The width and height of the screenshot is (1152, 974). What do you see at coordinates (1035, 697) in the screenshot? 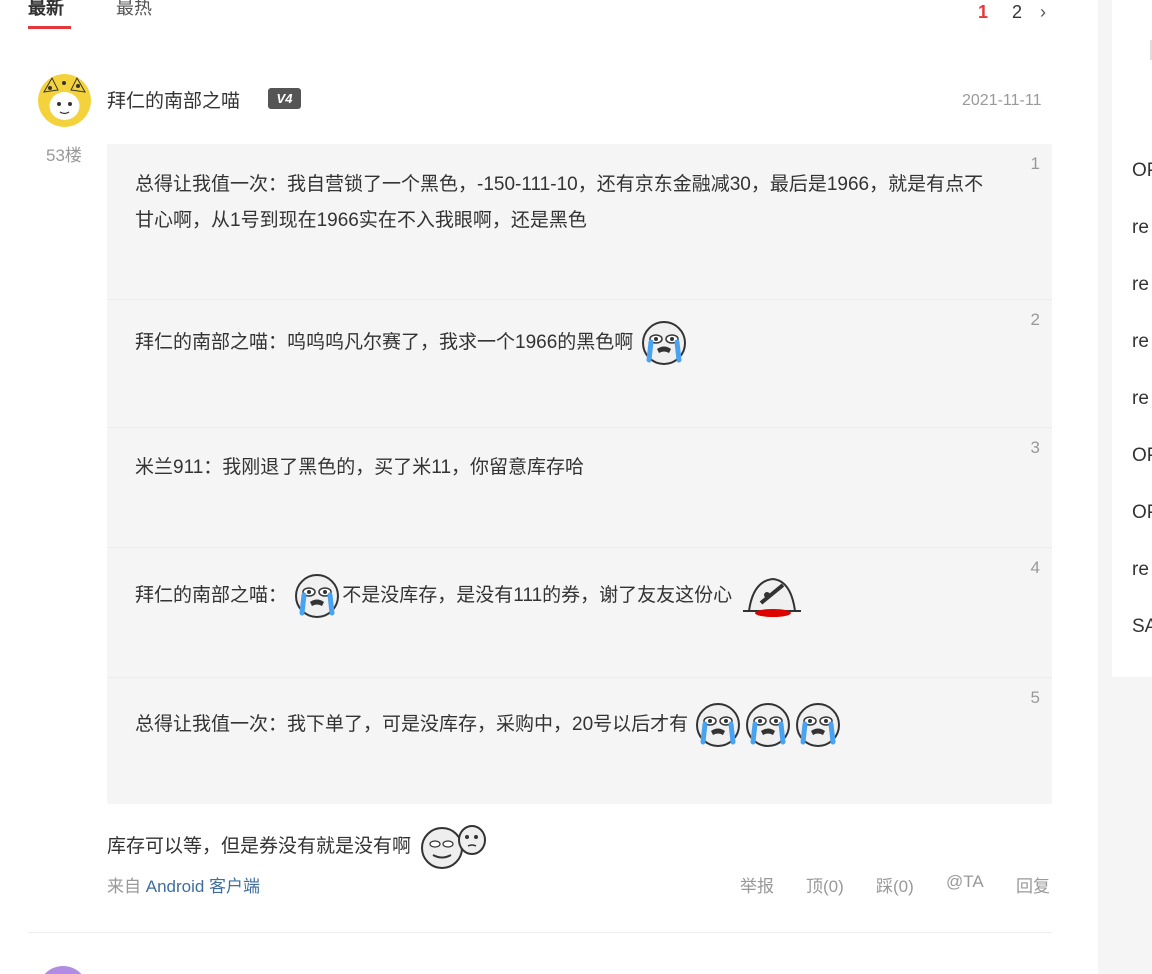
I see `quote-index: 5` at bounding box center [1035, 697].